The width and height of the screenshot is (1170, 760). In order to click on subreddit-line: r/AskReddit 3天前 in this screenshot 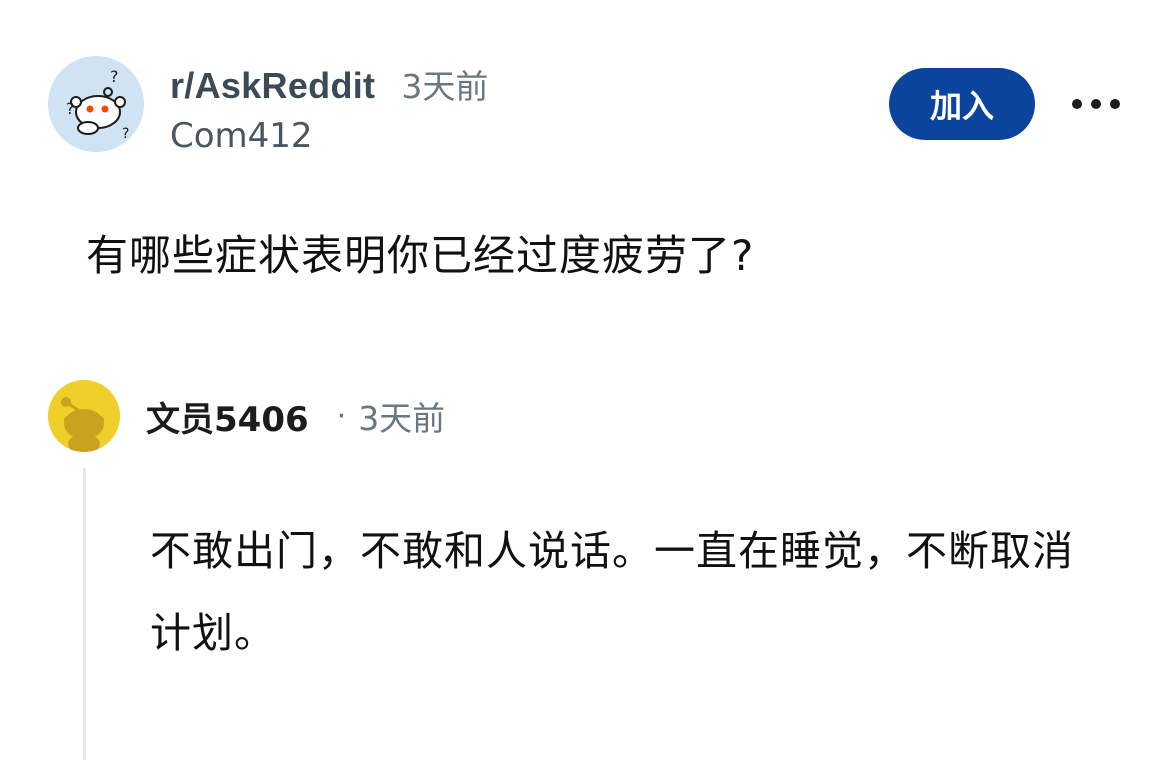, I will do `click(329, 84)`.